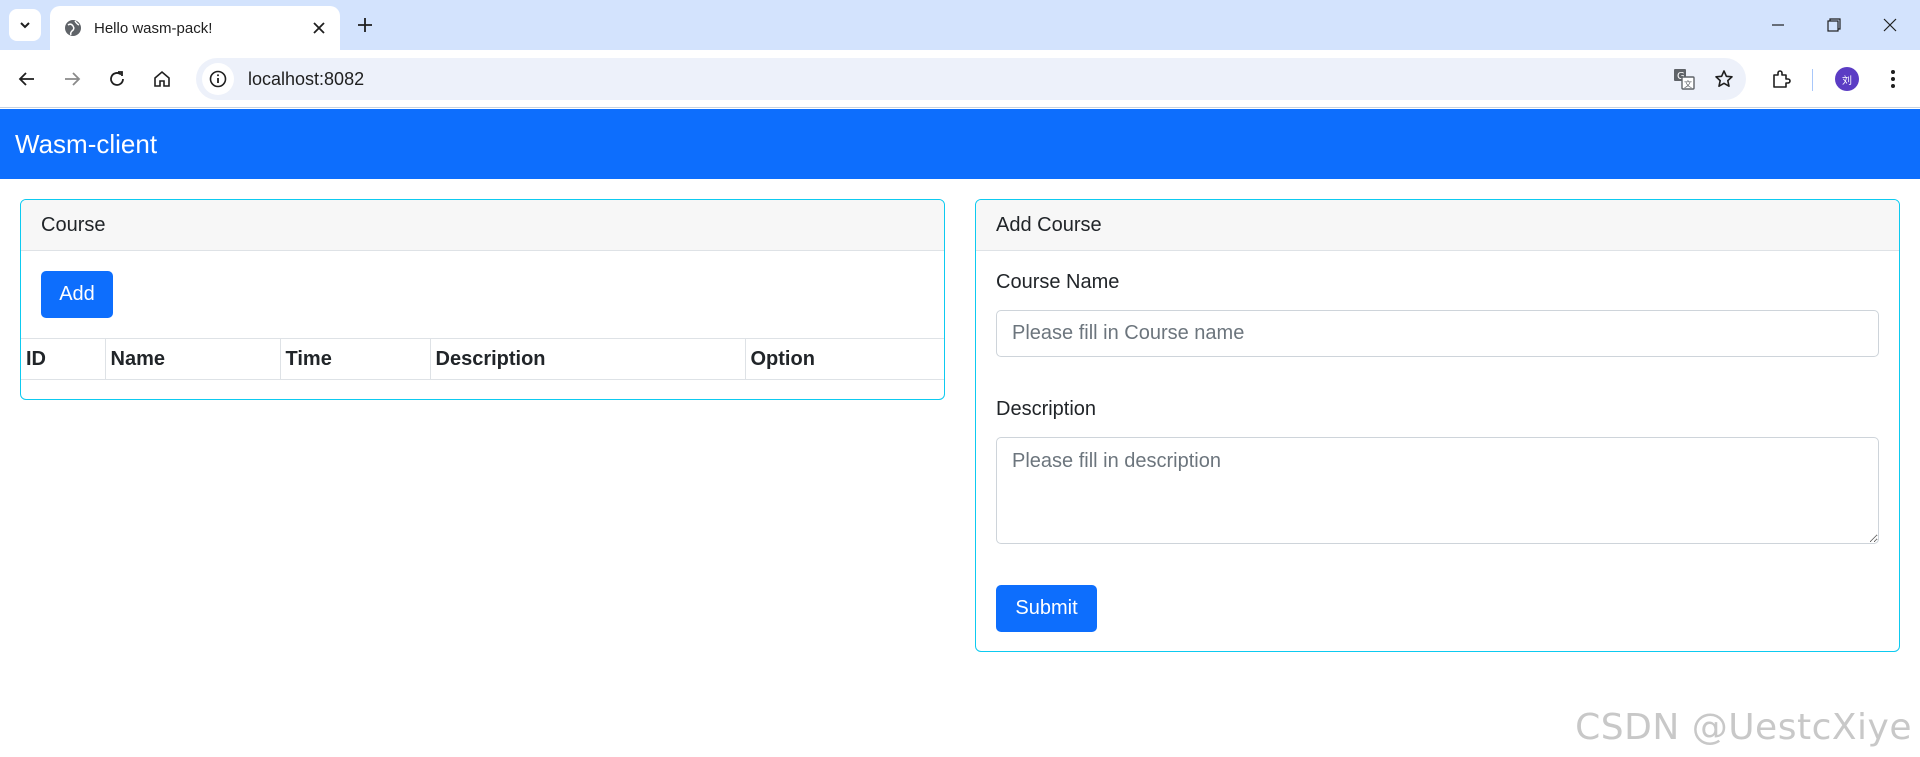  I want to click on reload-button, so click(117, 79).